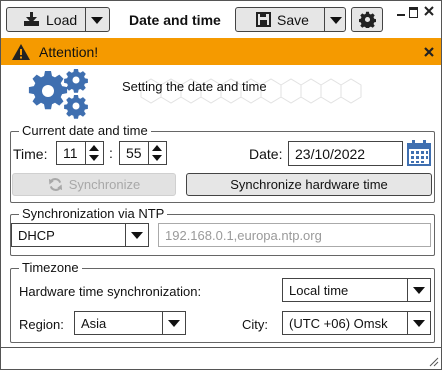 This screenshot has width=442, height=370. What do you see at coordinates (80, 153) in the screenshot?
I see `hour-spinner: 11` at bounding box center [80, 153].